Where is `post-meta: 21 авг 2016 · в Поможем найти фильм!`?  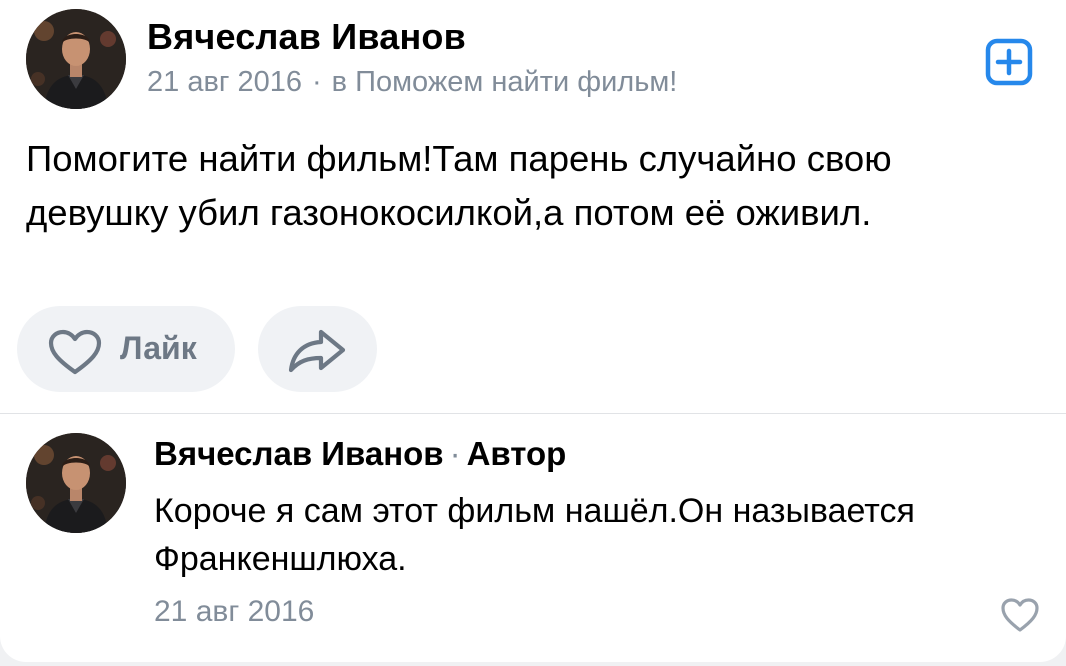
post-meta: 21 авг 2016 · в Поможем найти фильм! is located at coordinates (412, 82).